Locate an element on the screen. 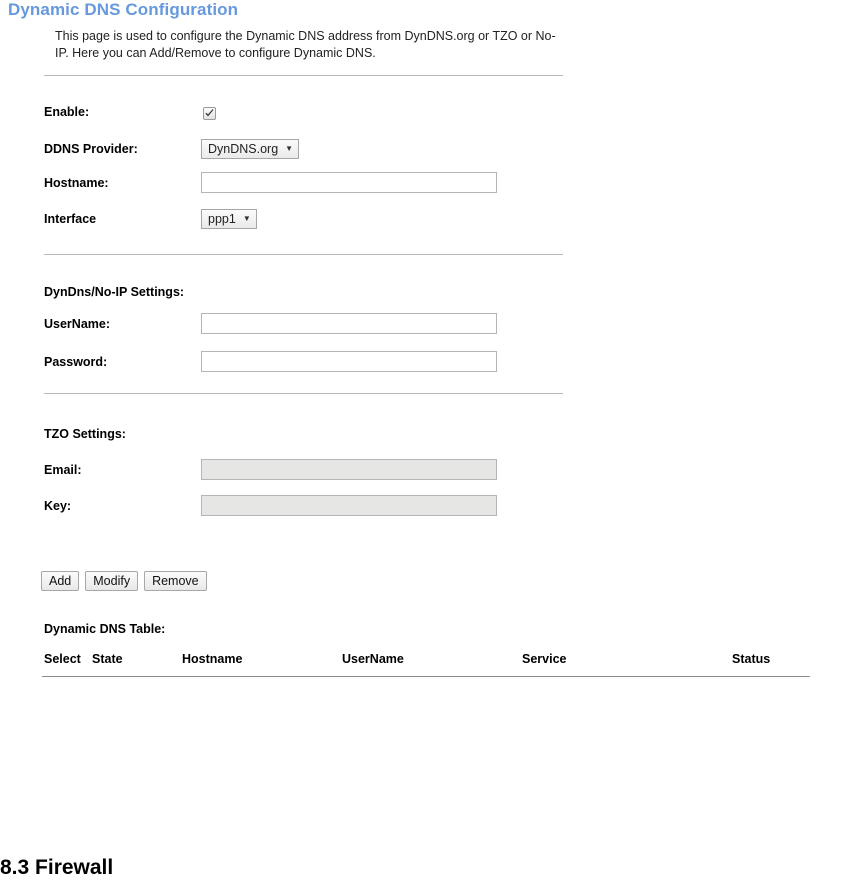  interface-value: ppp1 is located at coordinates (222, 219).